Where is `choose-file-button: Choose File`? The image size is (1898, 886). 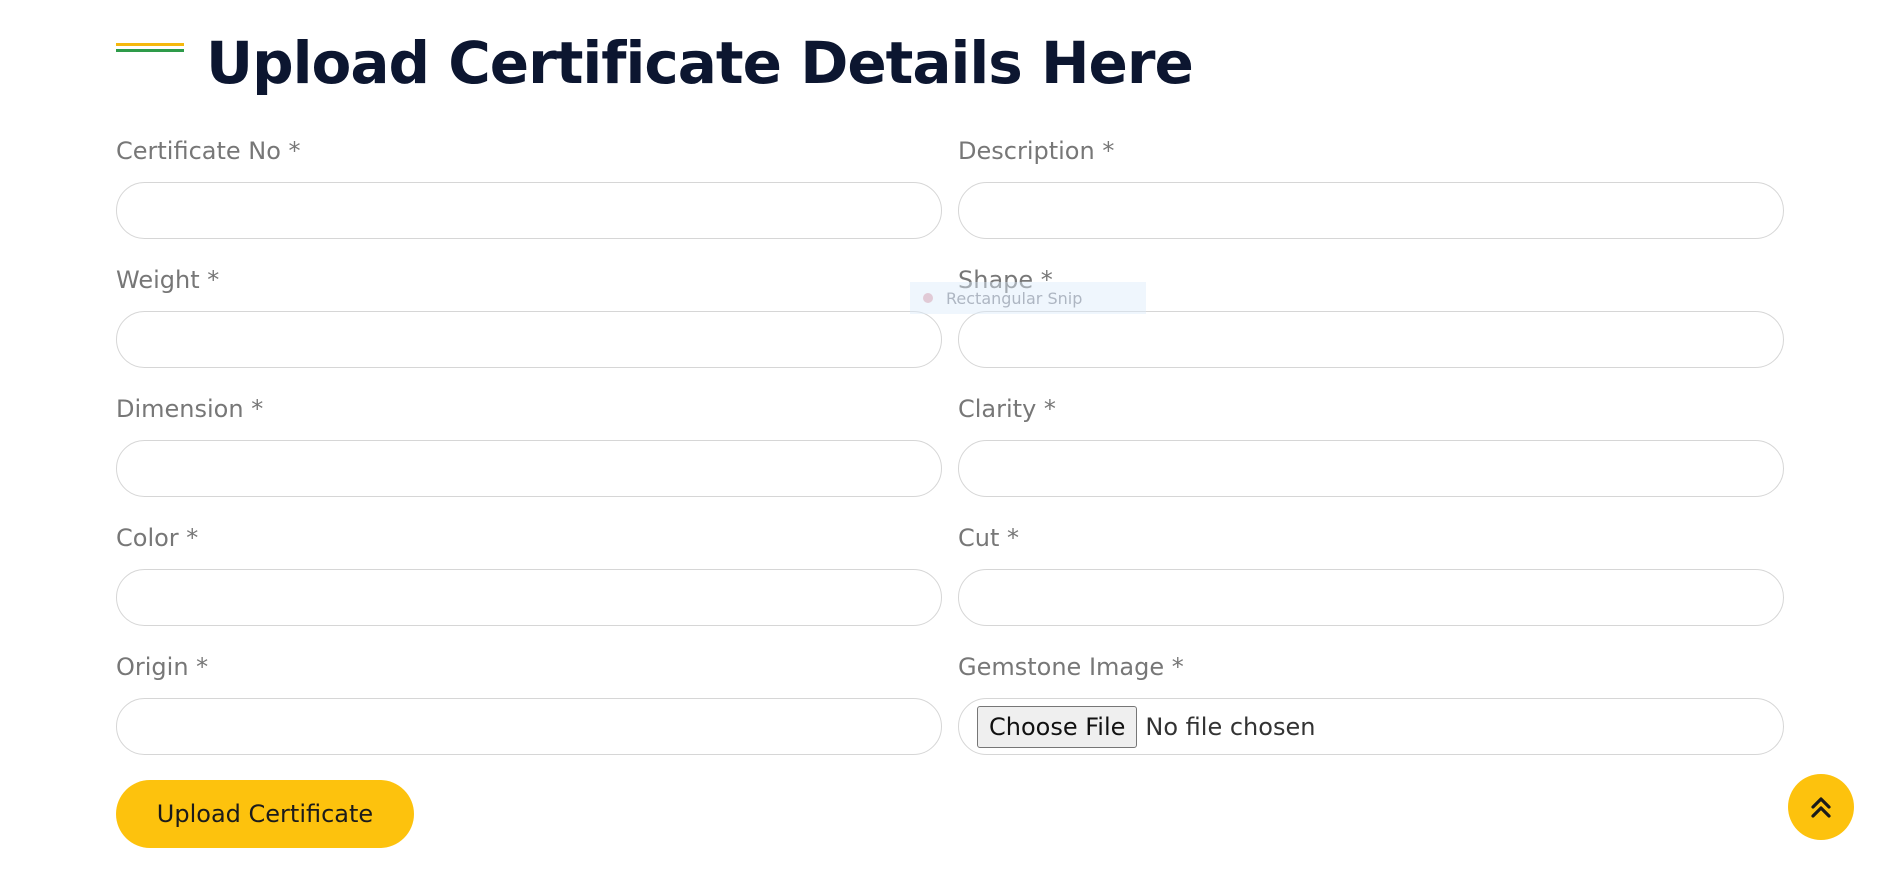
choose-file-button: Choose File is located at coordinates (1057, 726).